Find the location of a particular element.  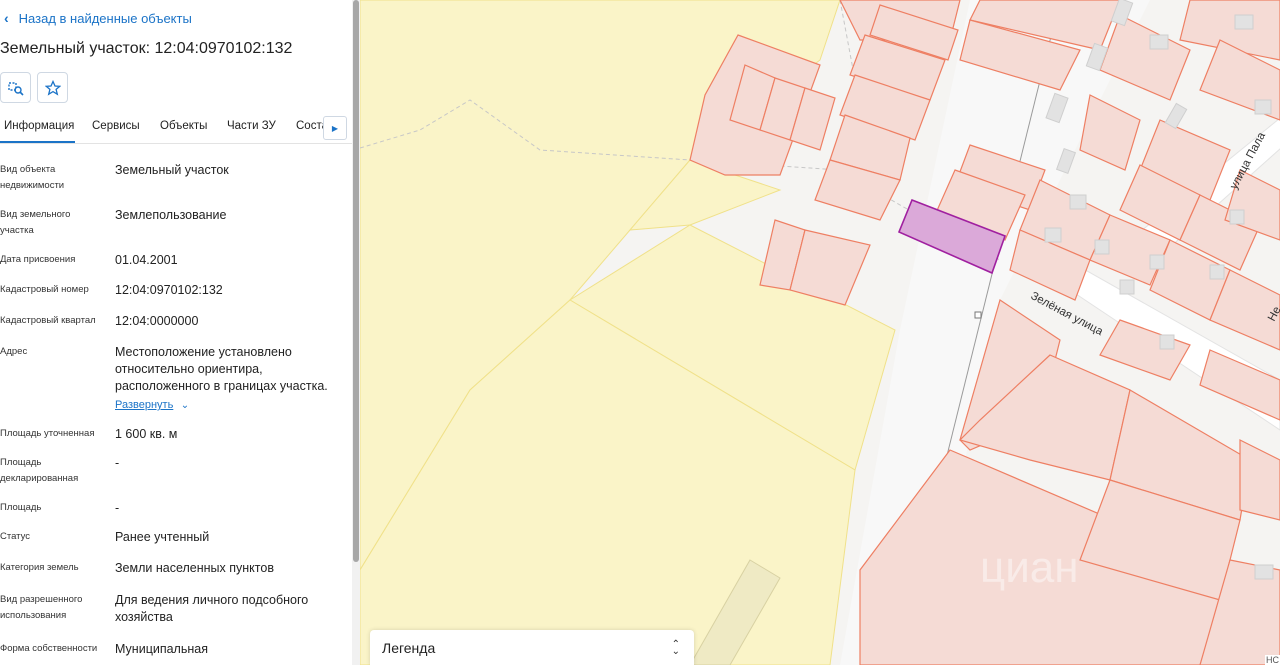

tab-services: Сервисы is located at coordinates (116, 126).